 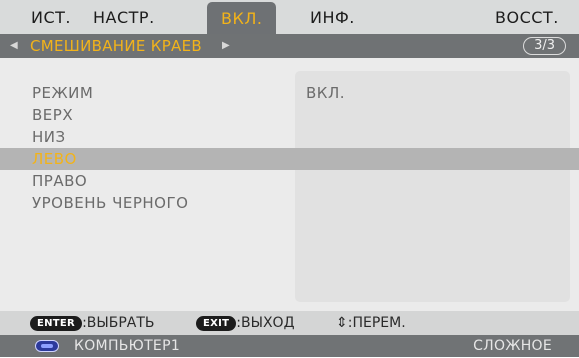 I want to click on menu-item-right: ПРАВО, so click(x=289, y=181).